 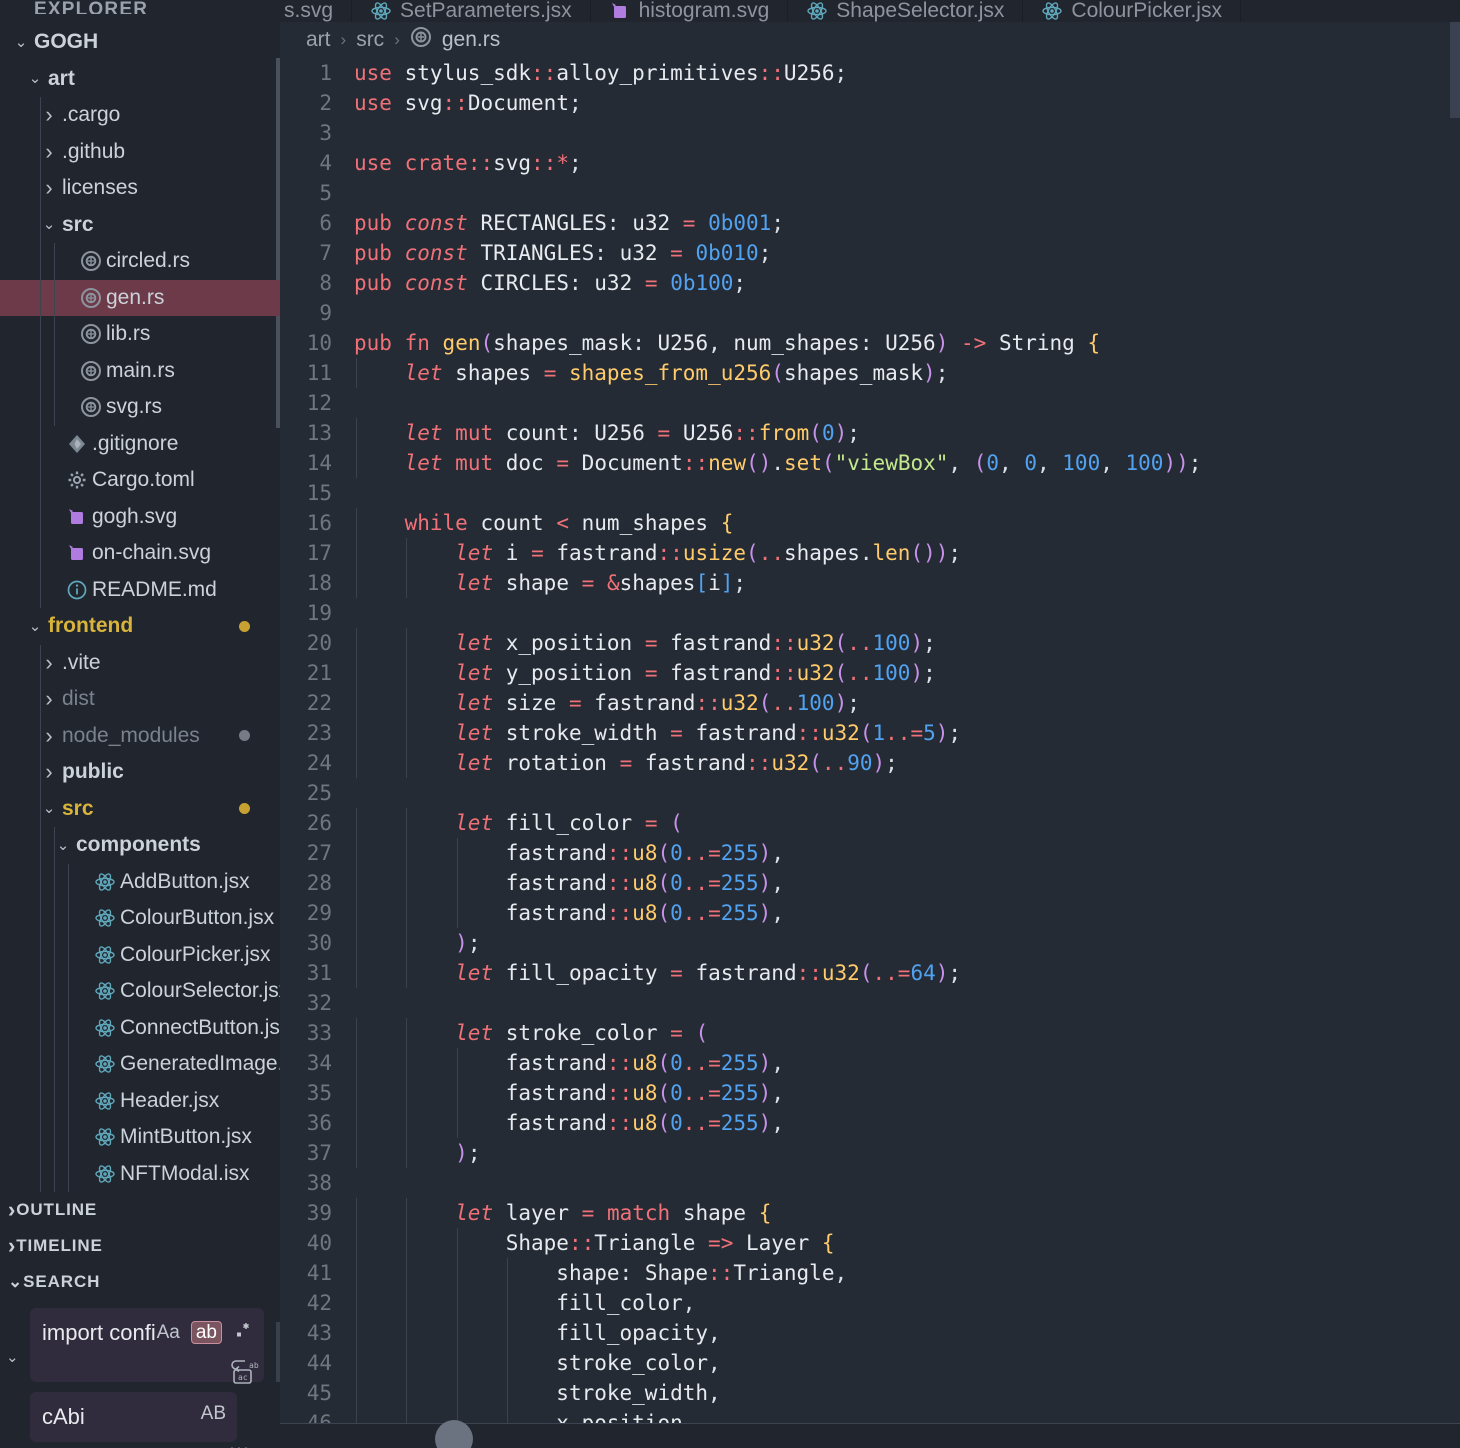 What do you see at coordinates (140, 918) in the screenshot?
I see `tree-file-colourbutton-jsx: ColourButton.jsx` at bounding box center [140, 918].